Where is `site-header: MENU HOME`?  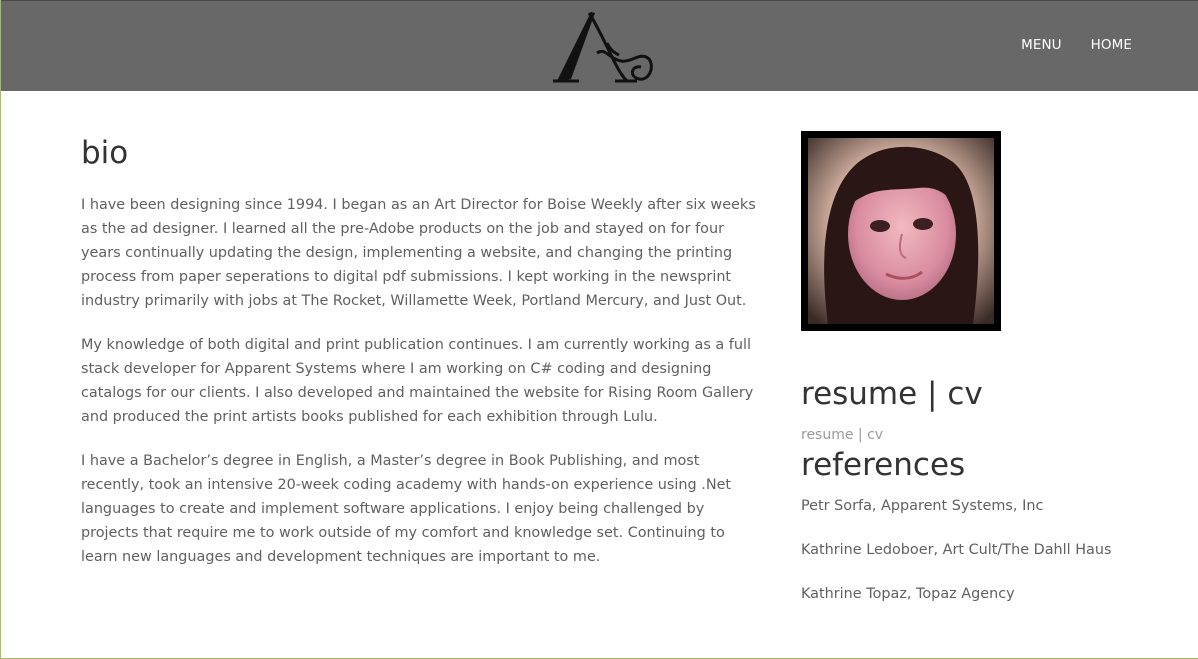 site-header: MENU HOME is located at coordinates (599, 45).